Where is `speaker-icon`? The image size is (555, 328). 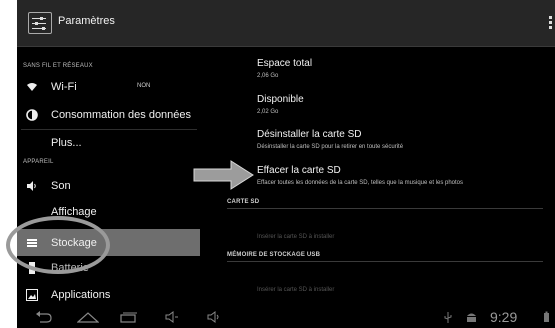
speaker-icon is located at coordinates (31, 186).